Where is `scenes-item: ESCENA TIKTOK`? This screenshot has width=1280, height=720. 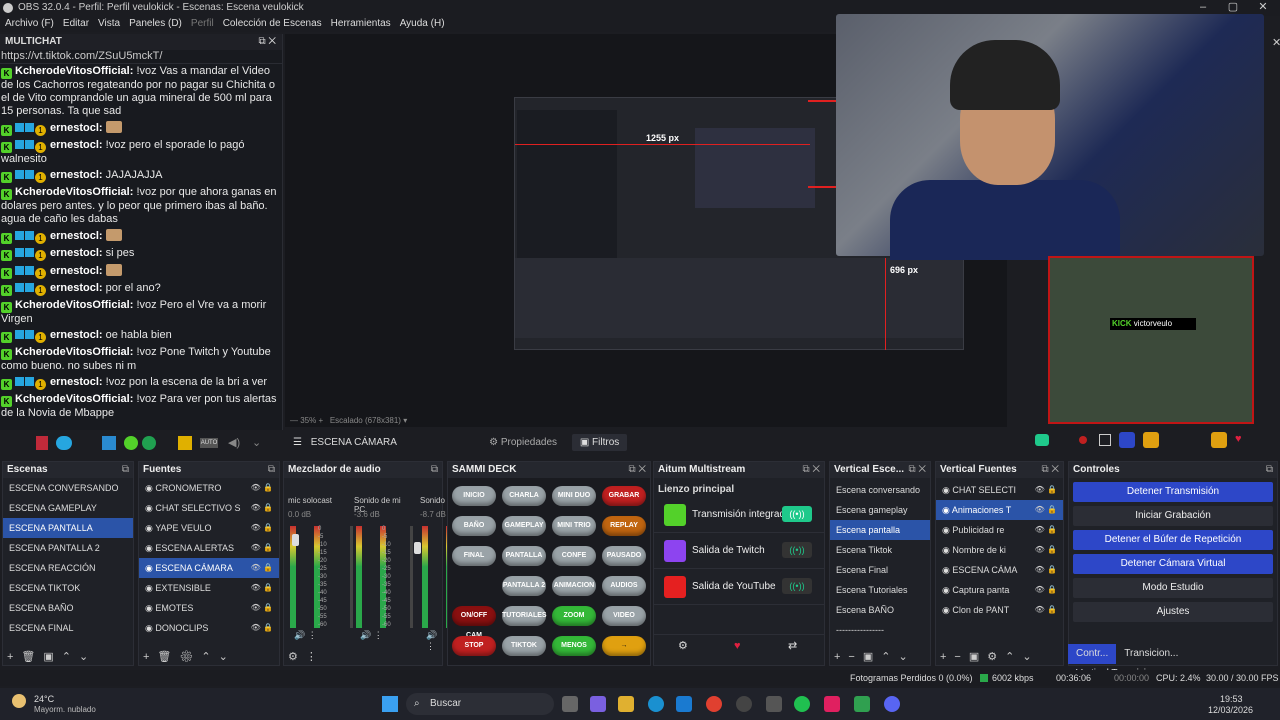
scenes-item: ESCENA TIKTOK is located at coordinates (68, 588).